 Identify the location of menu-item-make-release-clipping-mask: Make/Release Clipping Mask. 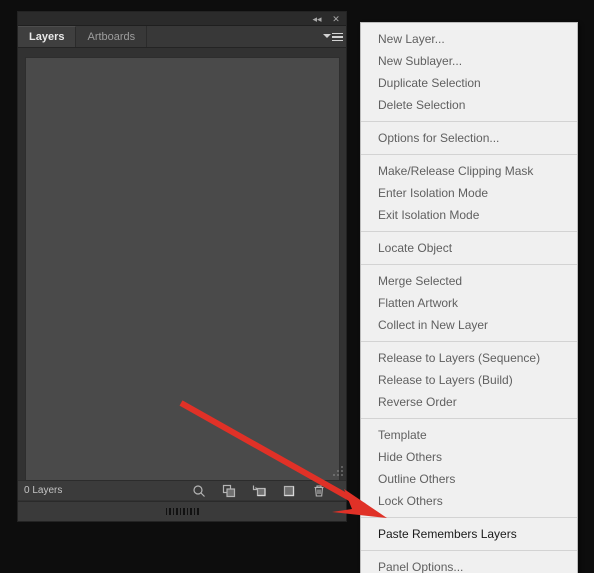
(469, 171).